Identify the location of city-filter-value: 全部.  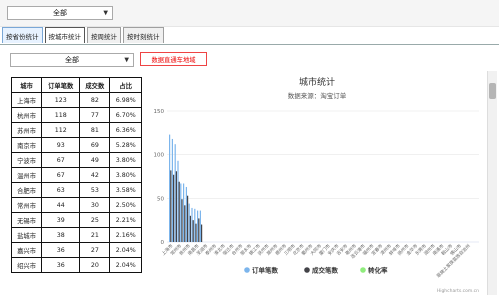
(72, 60).